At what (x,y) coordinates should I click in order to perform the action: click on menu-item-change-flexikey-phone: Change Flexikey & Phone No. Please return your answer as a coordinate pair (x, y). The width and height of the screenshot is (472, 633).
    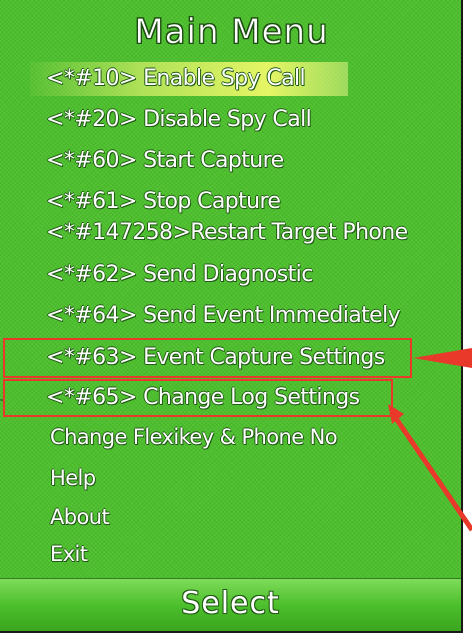
    Looking at the image, I should click on (194, 437).